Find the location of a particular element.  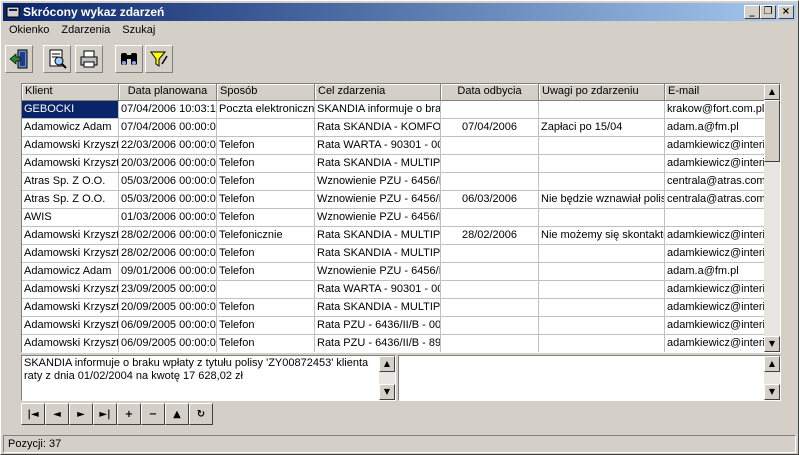

cell-sposob: Telefonicznie is located at coordinates (266, 236).